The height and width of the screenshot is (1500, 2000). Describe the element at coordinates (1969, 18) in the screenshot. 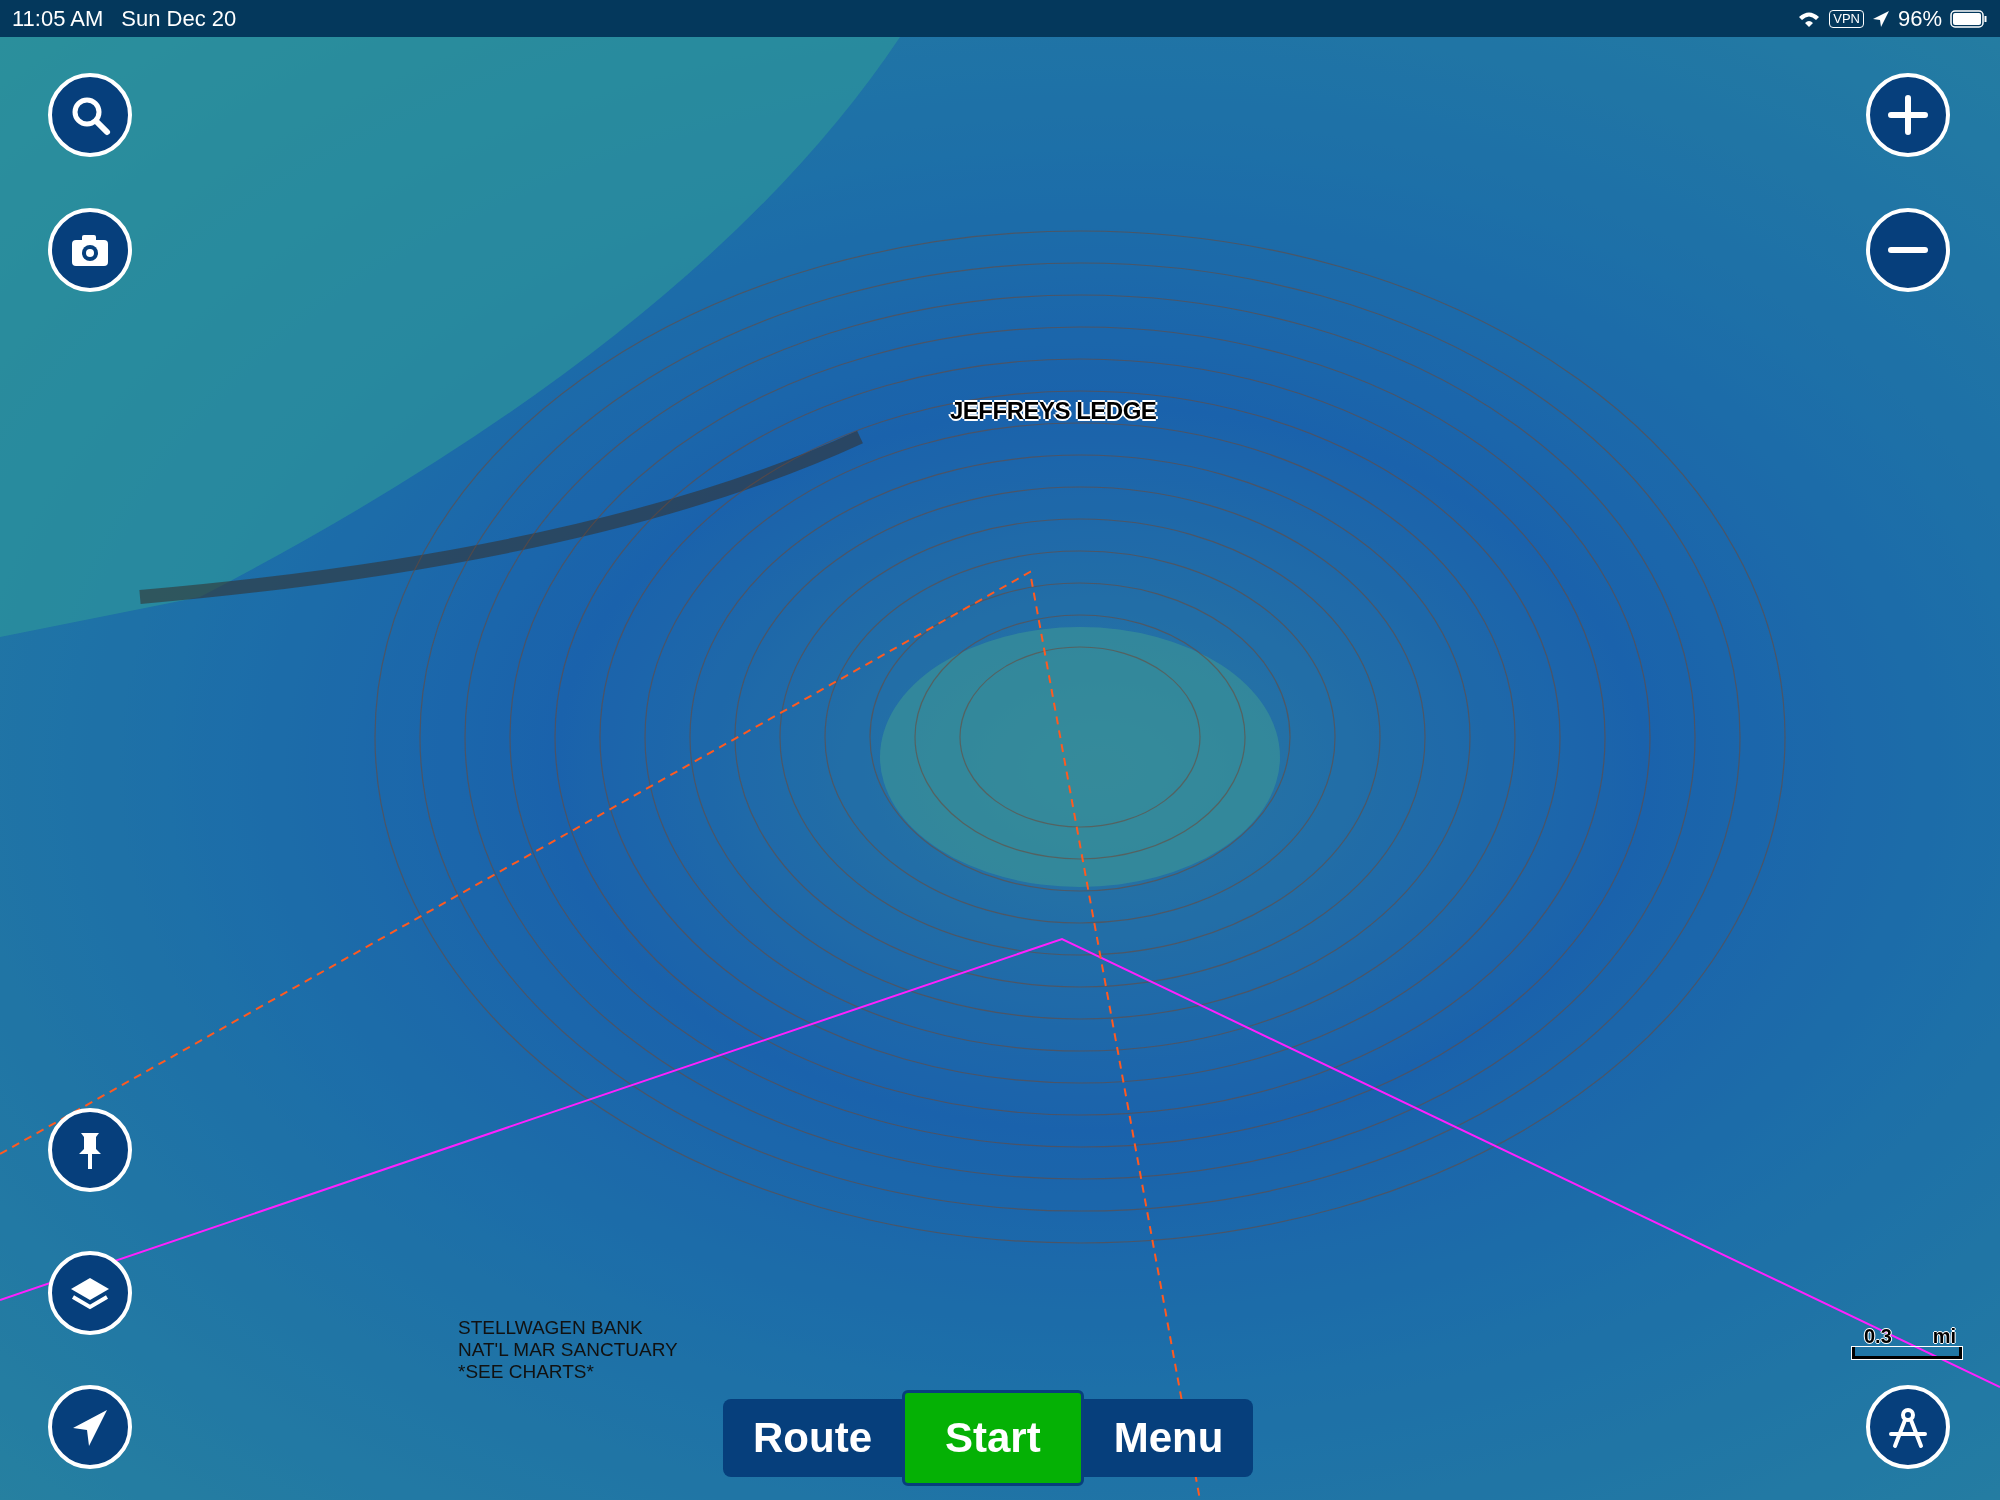

I see `battery-icon` at that location.